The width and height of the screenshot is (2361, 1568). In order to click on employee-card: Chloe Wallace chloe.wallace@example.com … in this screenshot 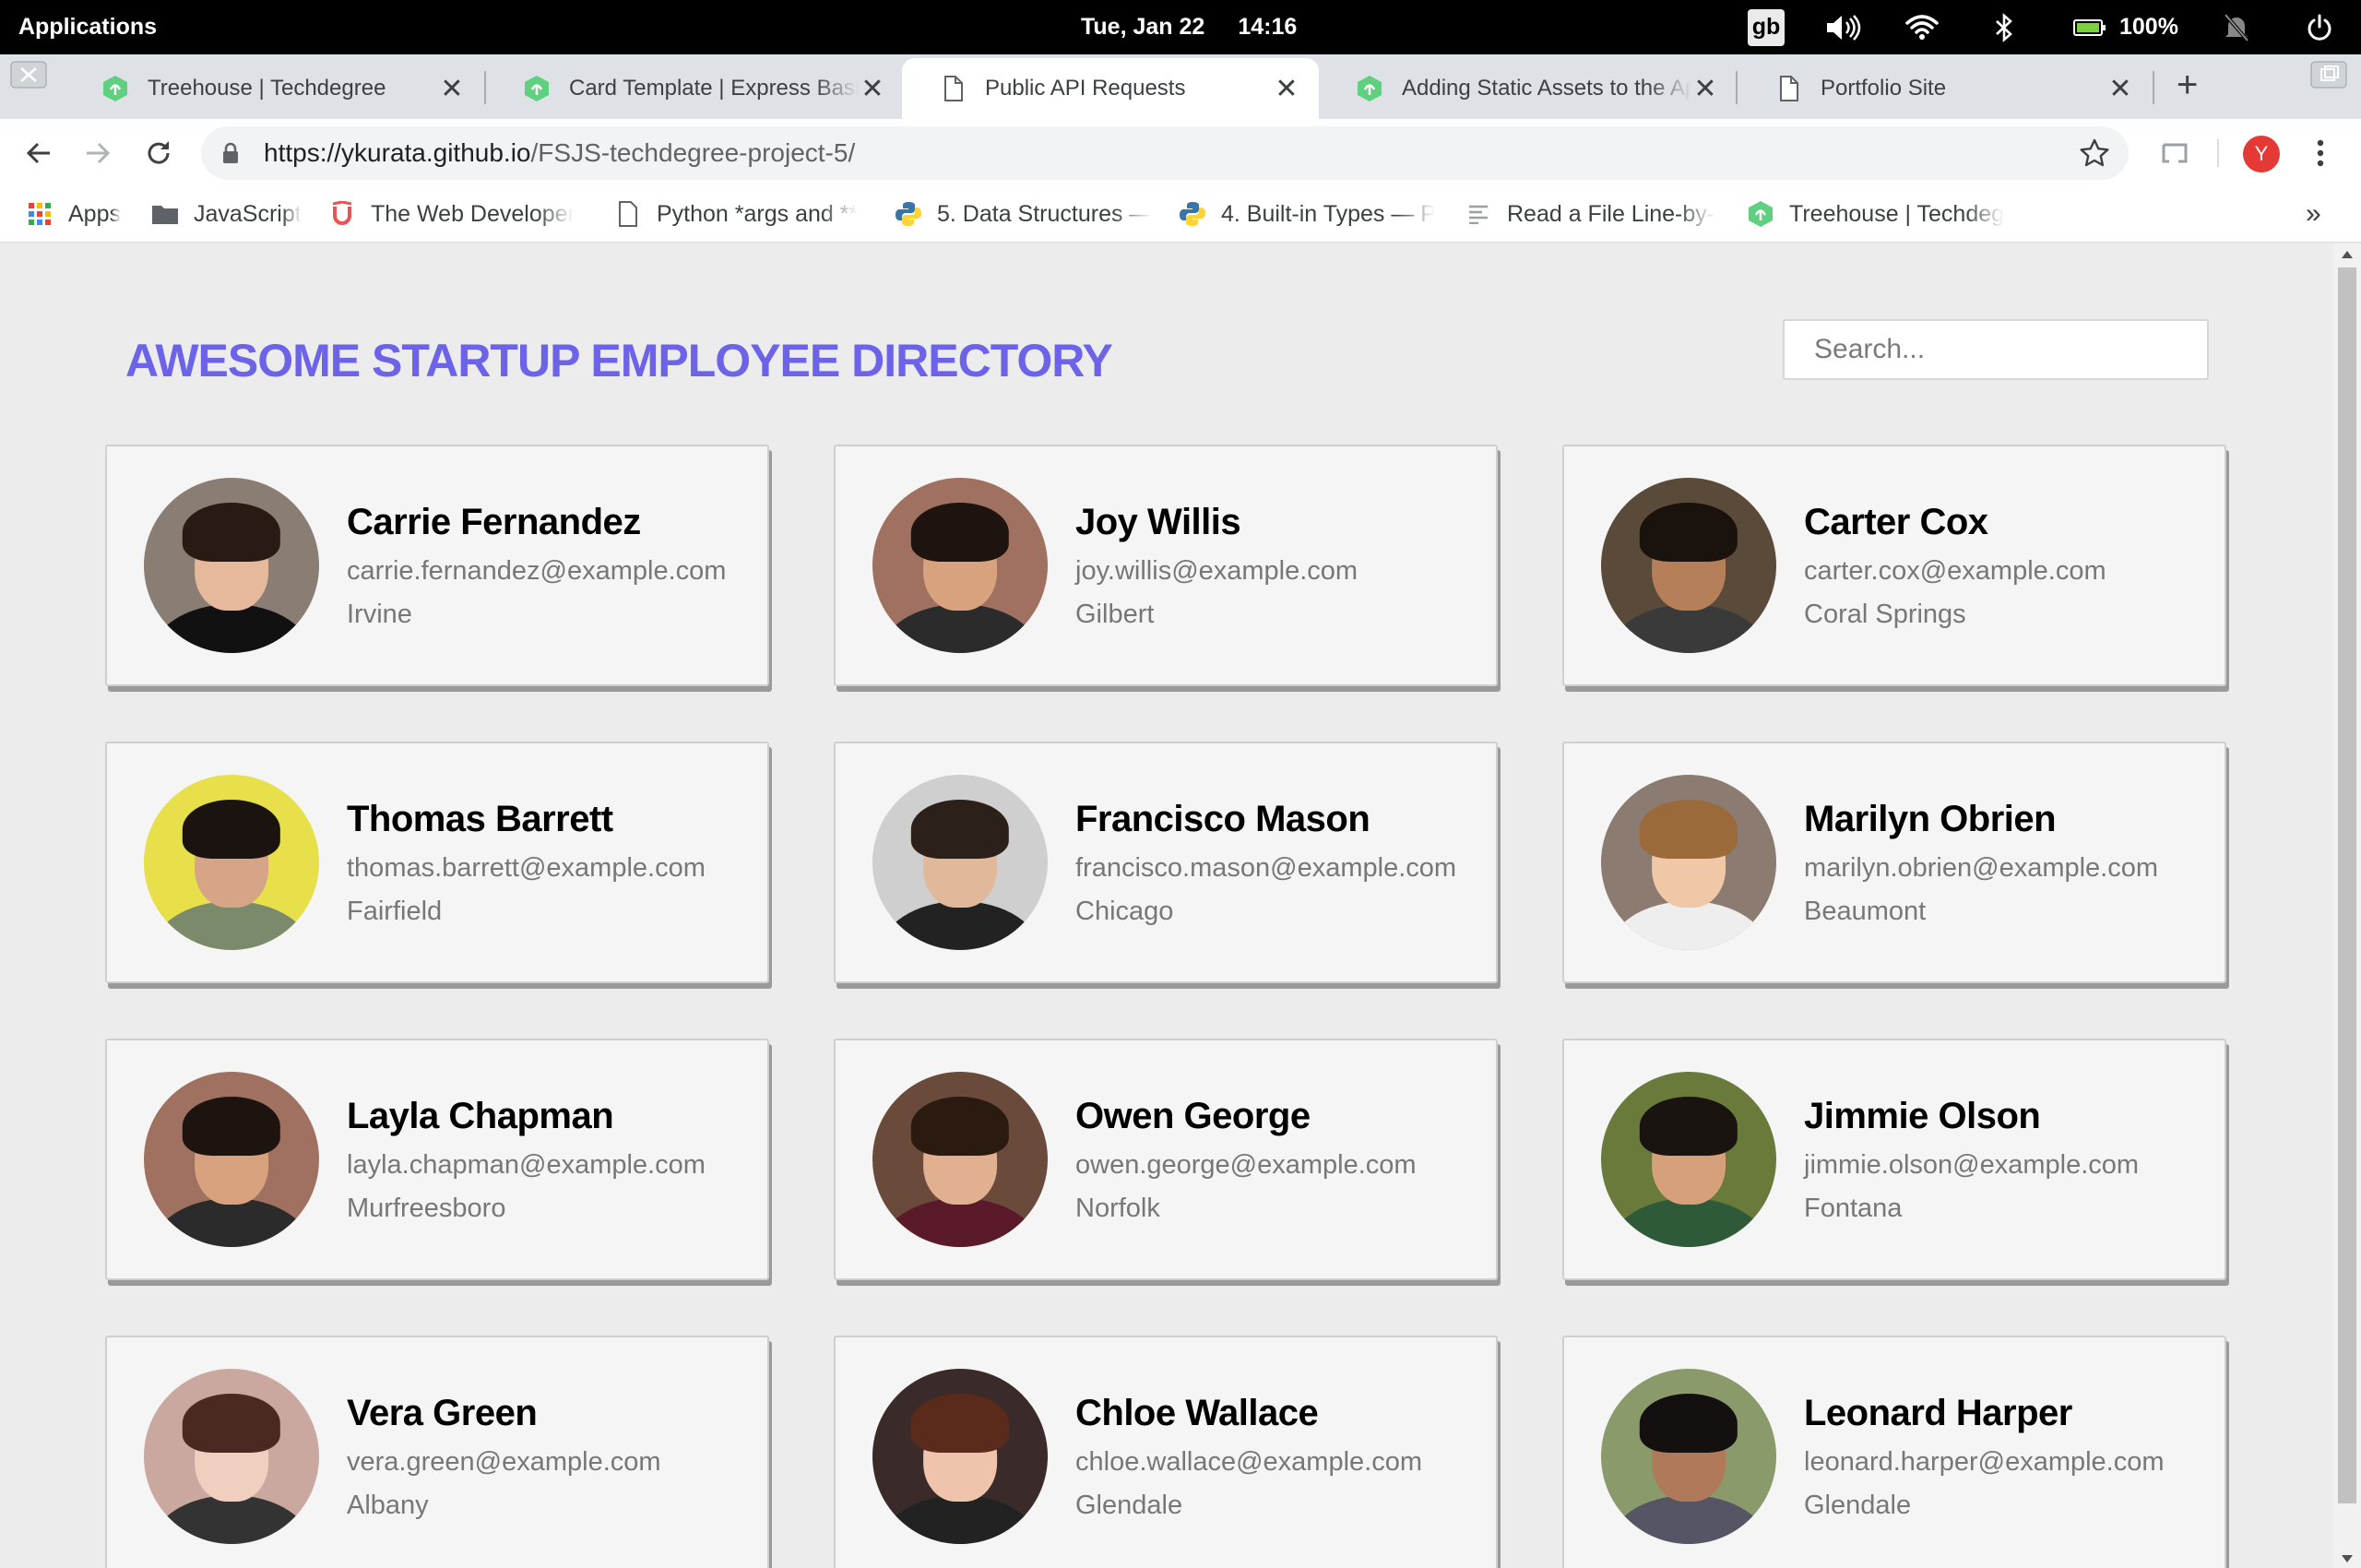, I will do `click(1166, 1452)`.